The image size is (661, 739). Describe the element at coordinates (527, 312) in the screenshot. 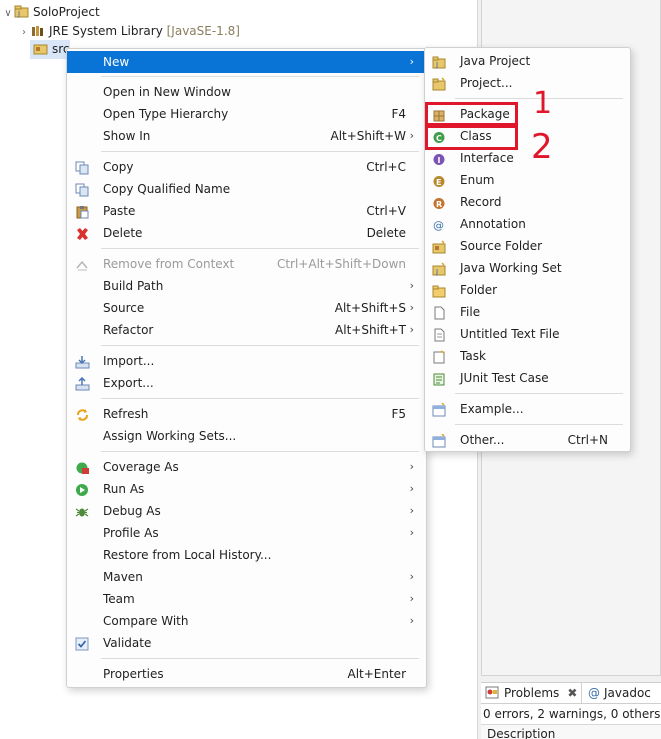

I see `submenu-item-file: File` at that location.